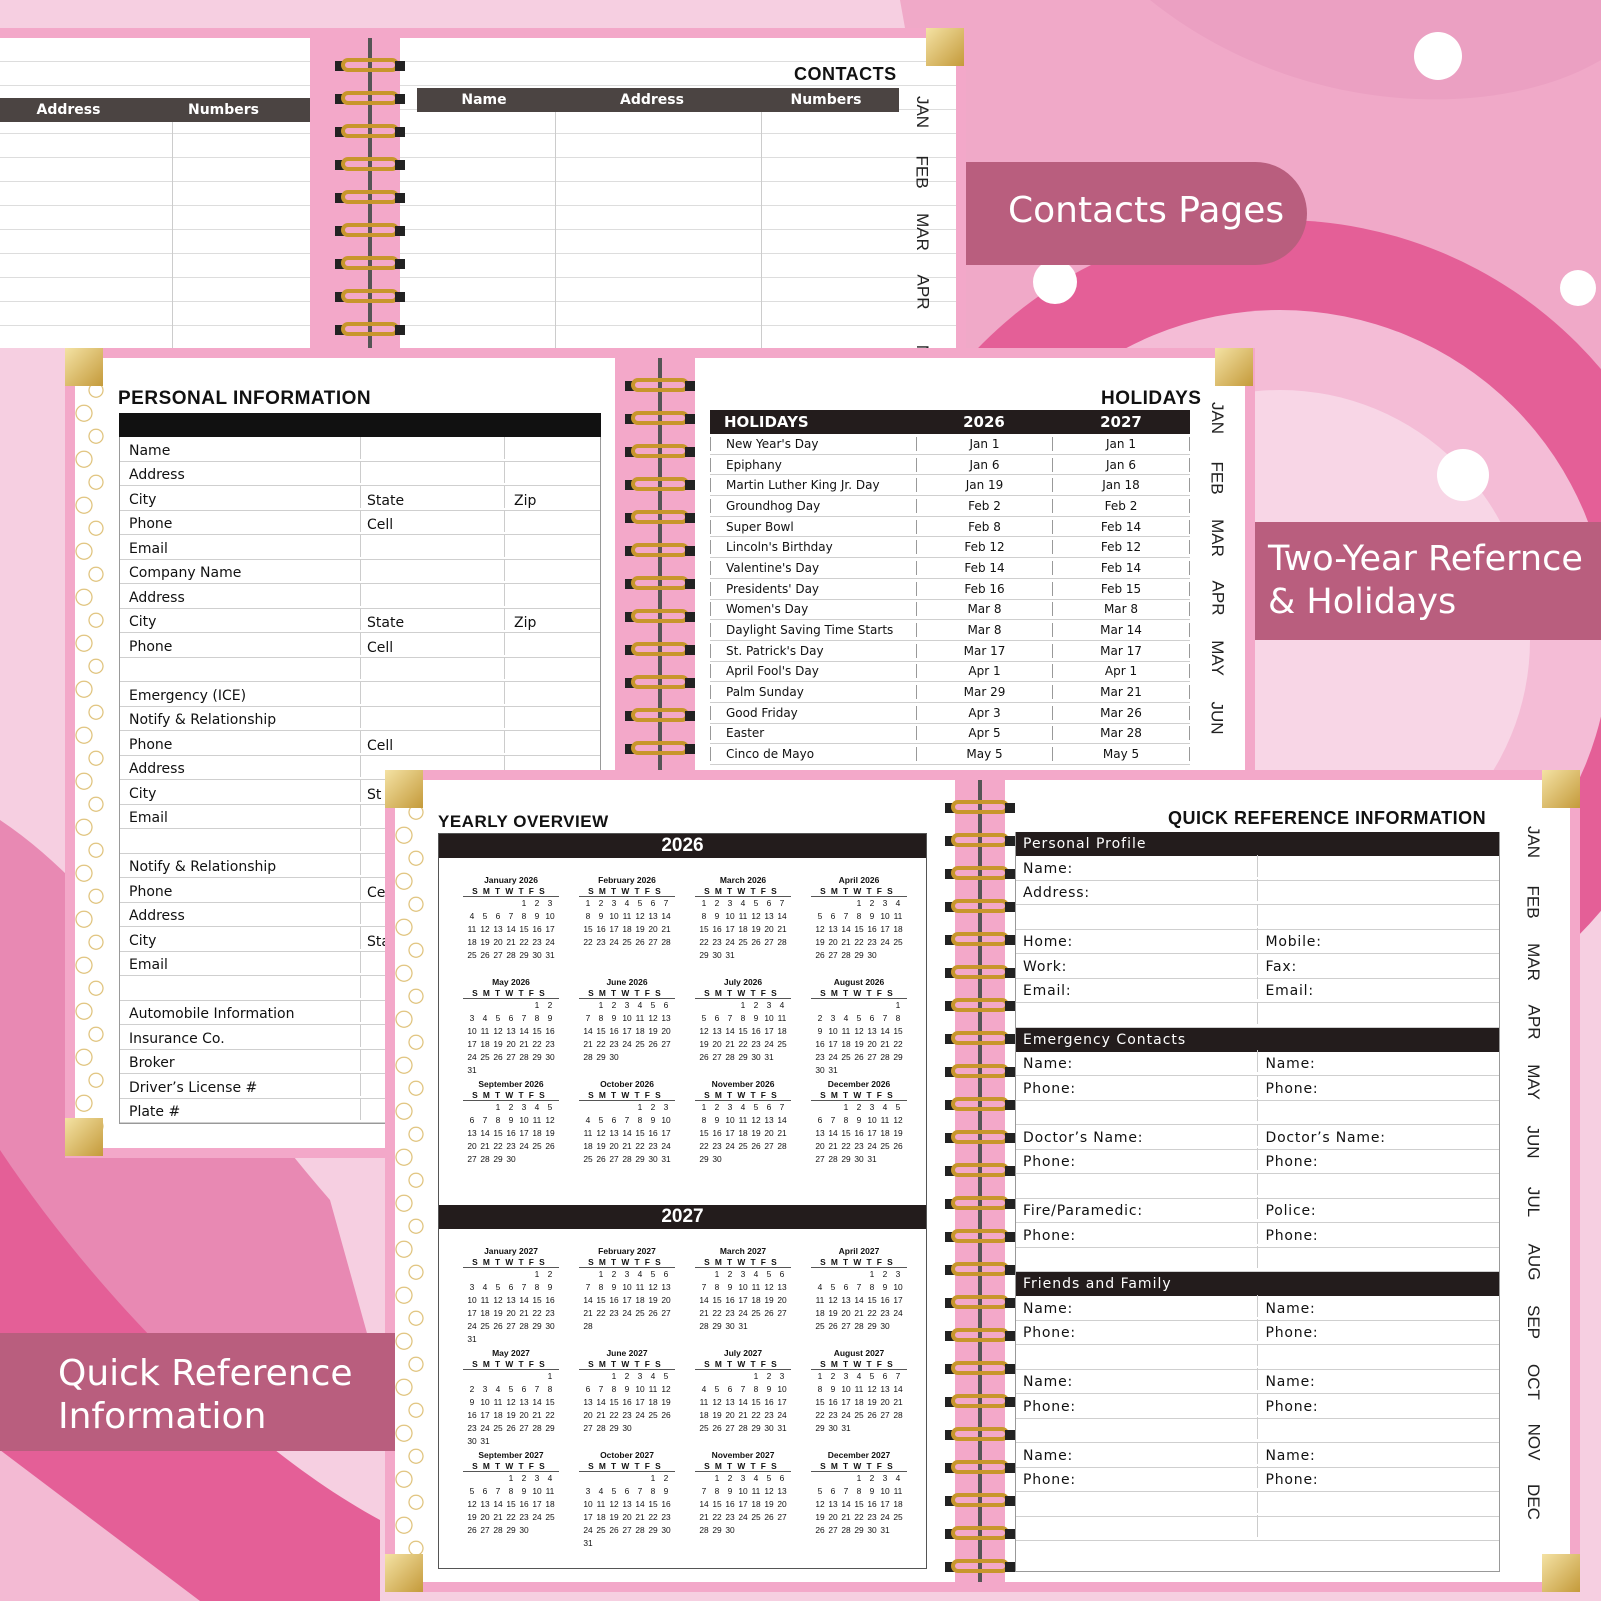  I want to click on day: 11, so click(588, 1133).